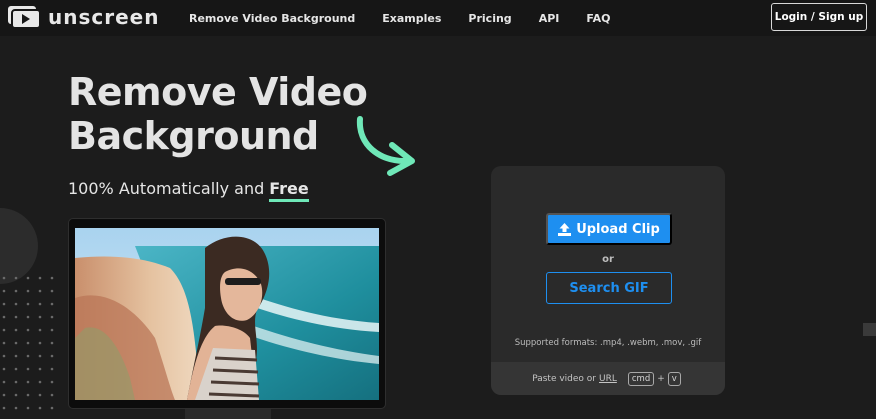  What do you see at coordinates (228, 414) in the screenshot?
I see `monitor-stand` at bounding box center [228, 414].